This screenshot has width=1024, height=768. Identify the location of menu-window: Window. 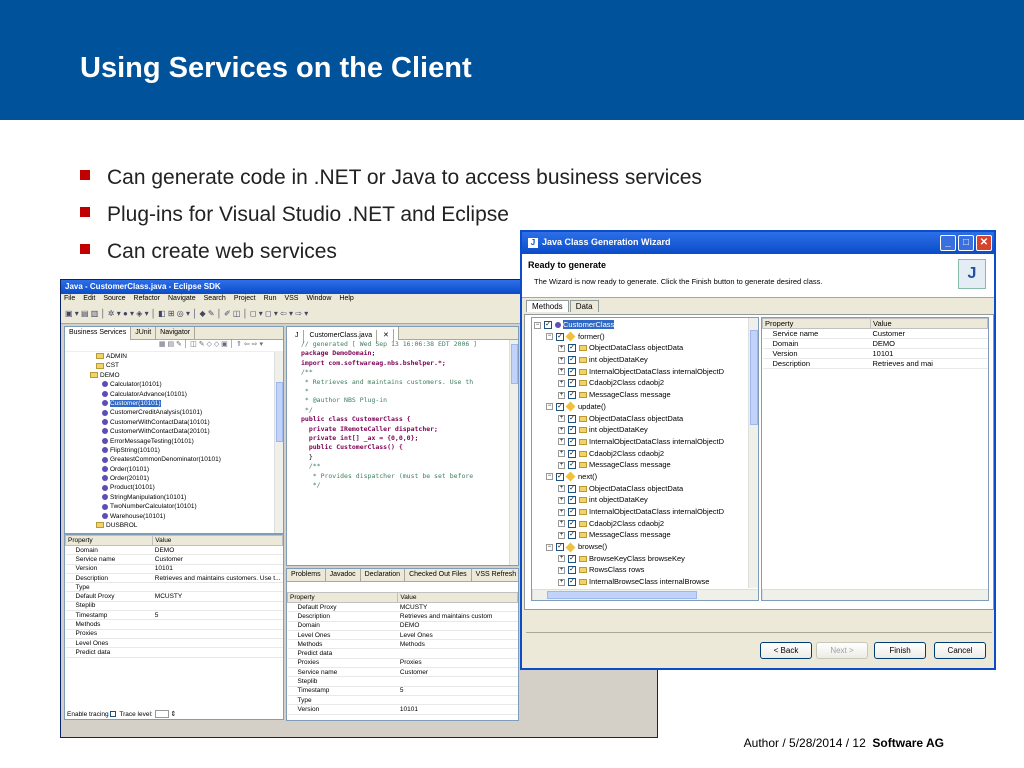
(318, 298).